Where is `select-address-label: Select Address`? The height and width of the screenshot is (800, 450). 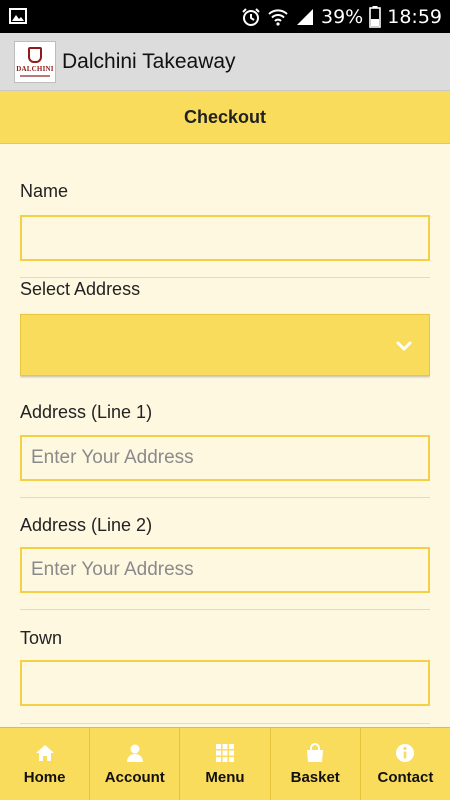 select-address-label: Select Address is located at coordinates (80, 289).